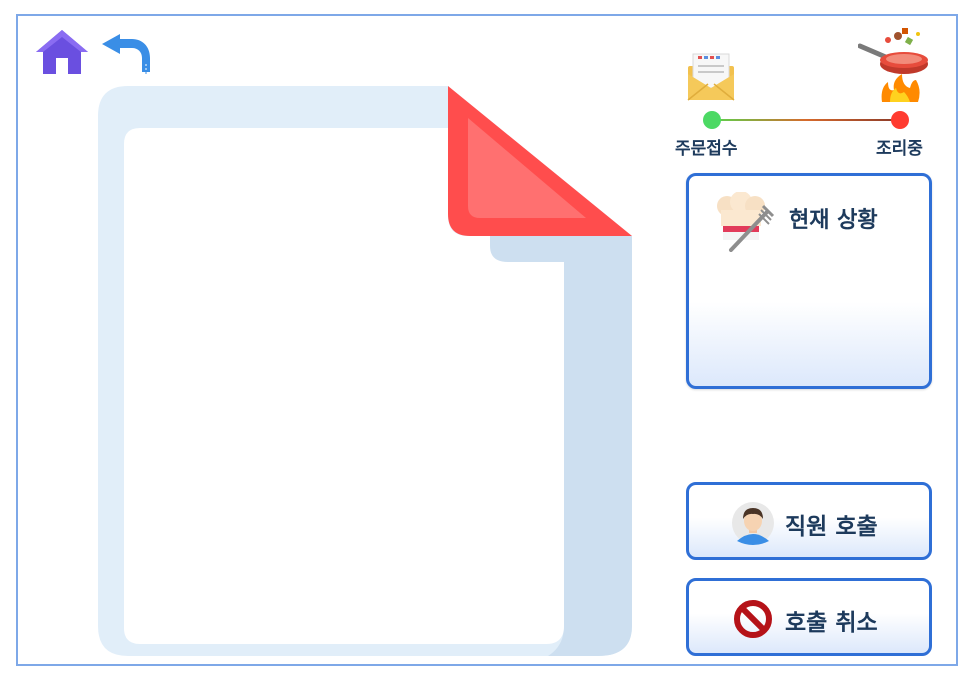 The image size is (979, 684). I want to click on cancel-call-button: 호출 취소, so click(809, 617).